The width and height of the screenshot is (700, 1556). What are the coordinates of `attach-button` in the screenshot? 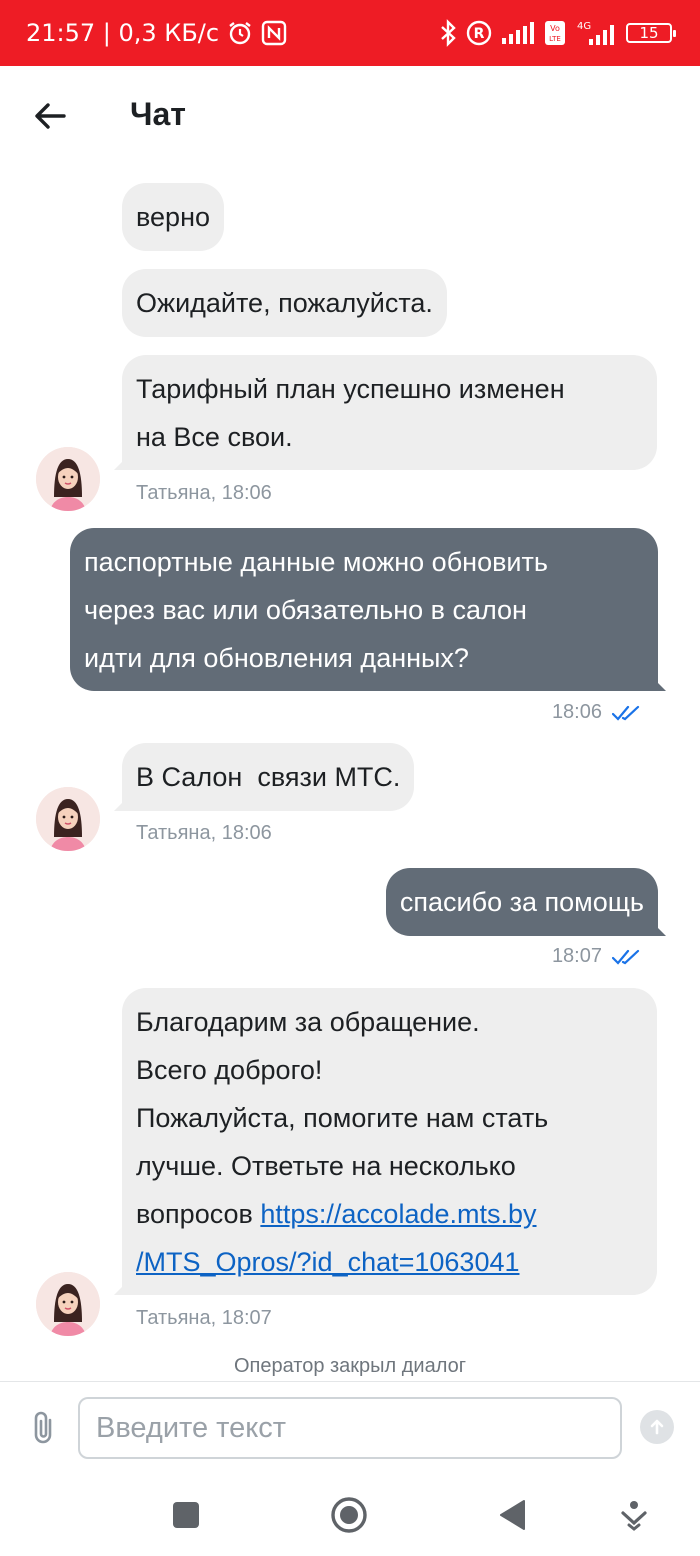 It's located at (43, 1428).